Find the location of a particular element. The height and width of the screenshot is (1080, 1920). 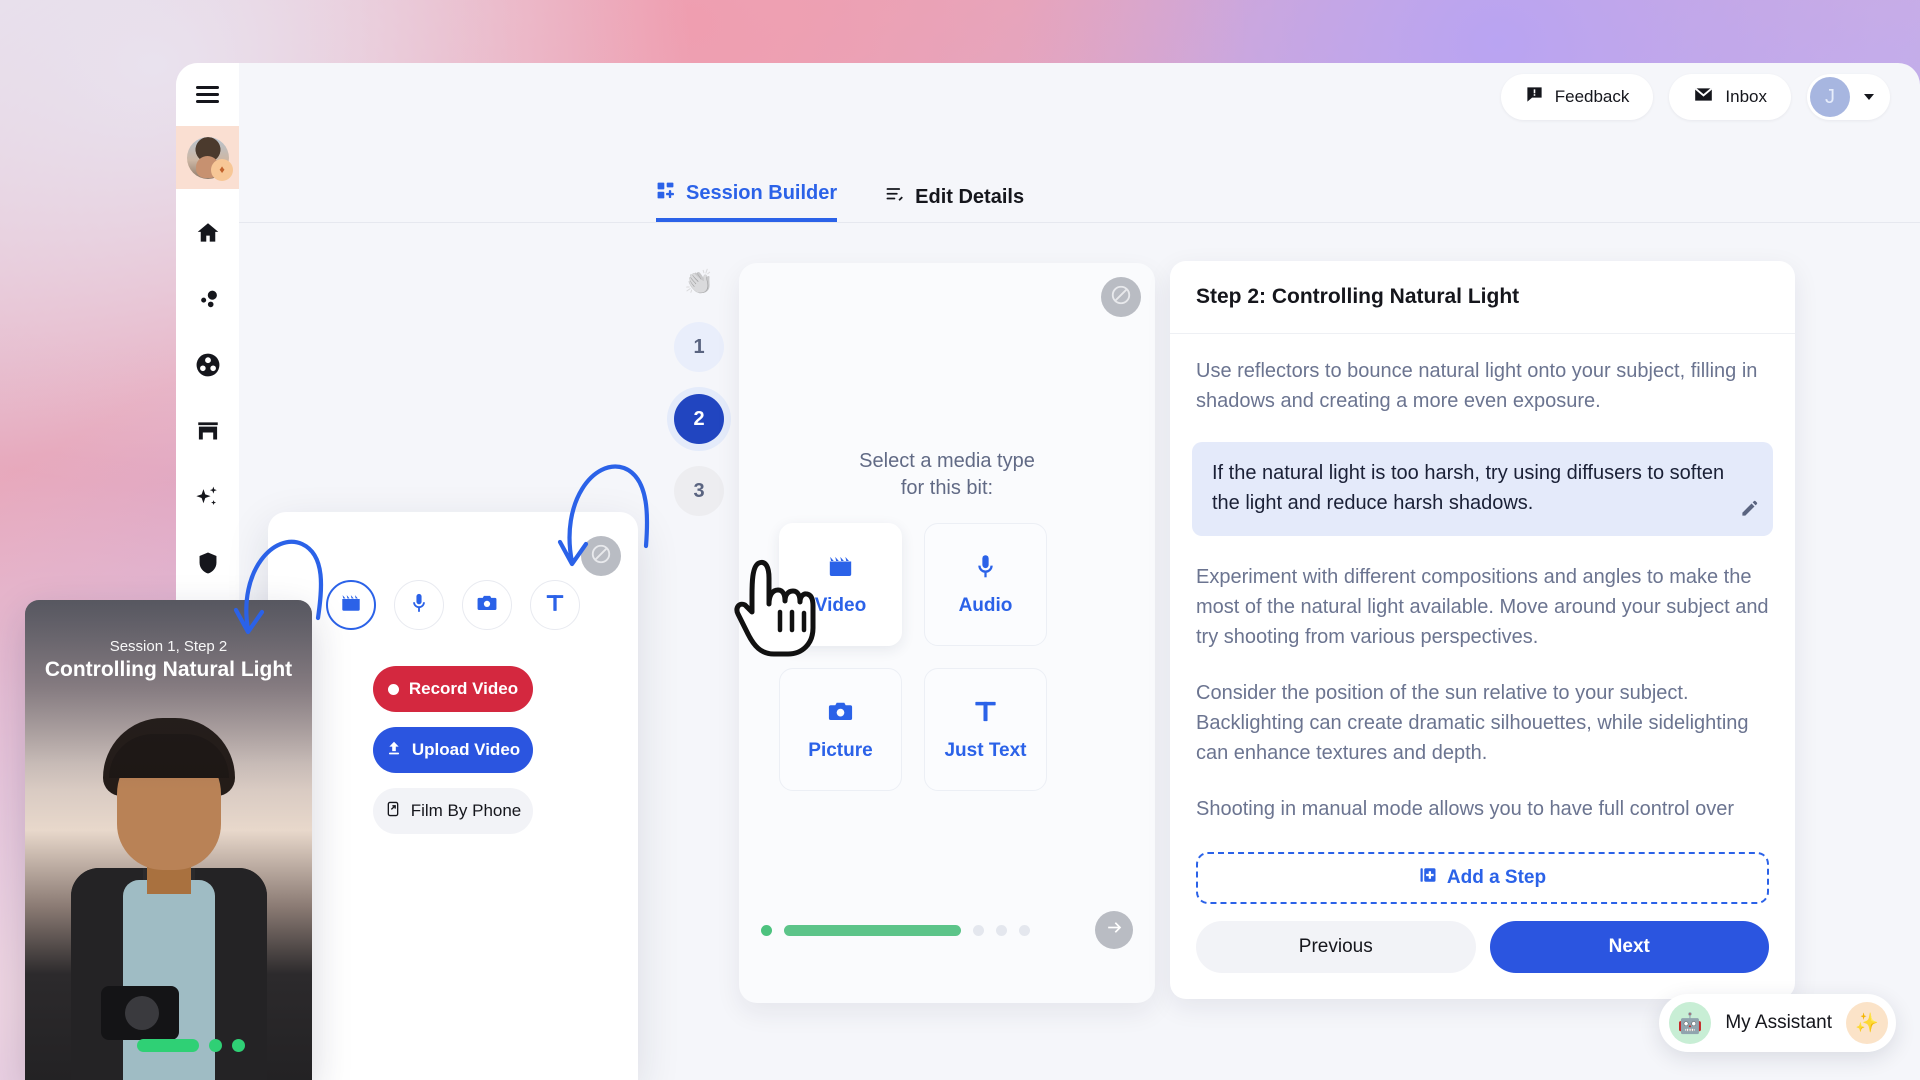

my-assistant-widget: 🤖 My Assistant ✨ is located at coordinates (1777, 1023).